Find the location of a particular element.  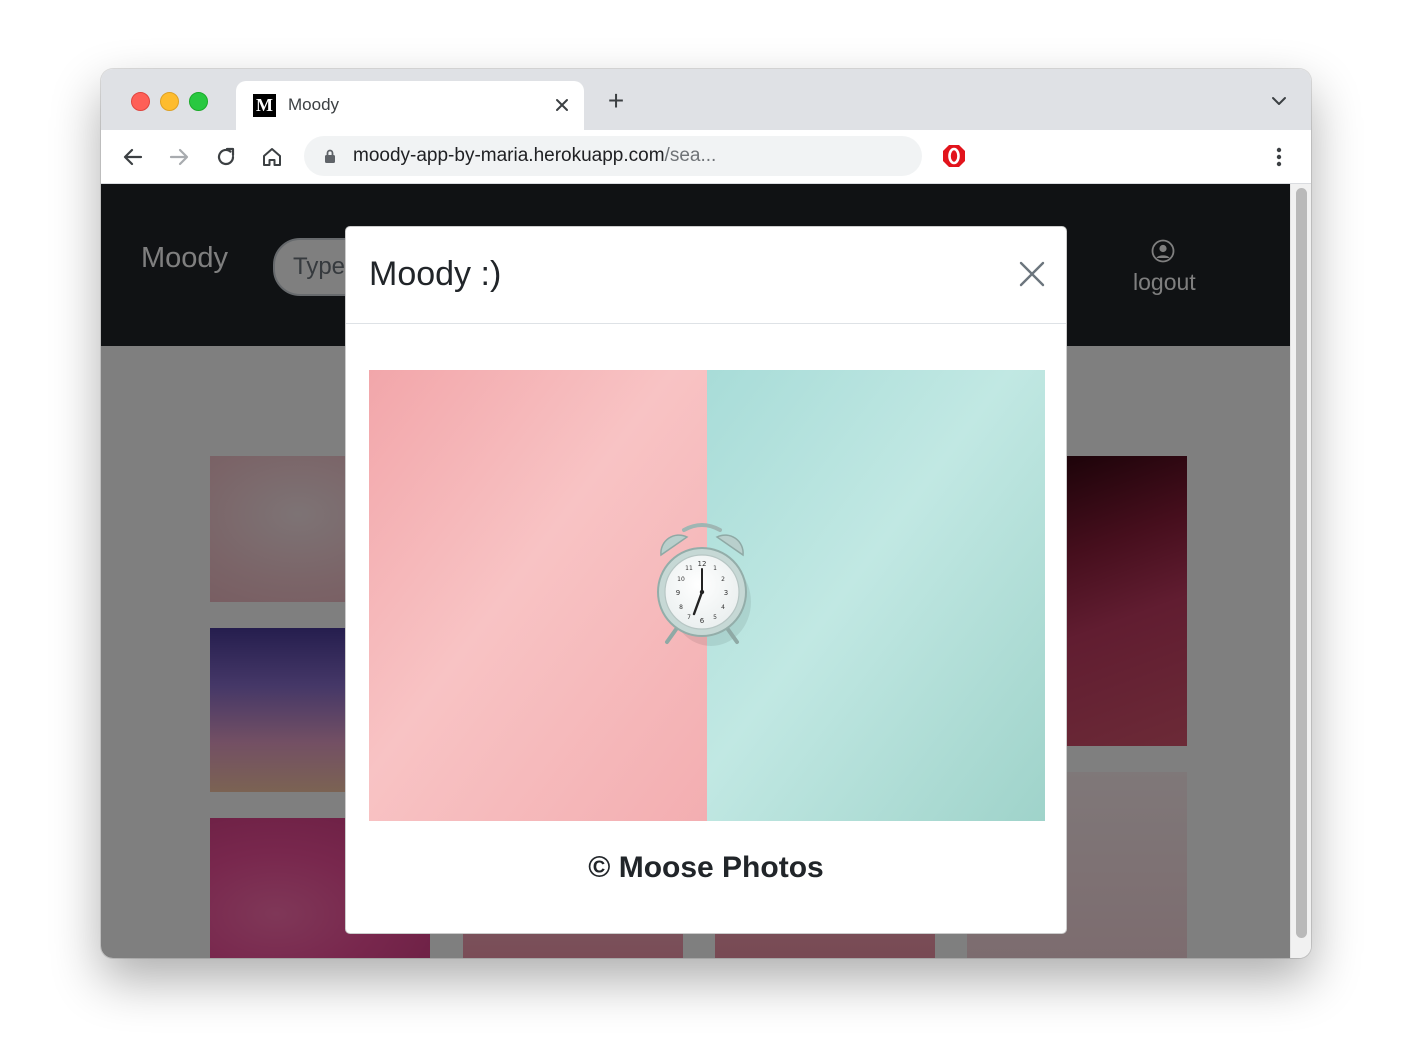

new-tab-button: + is located at coordinates (616, 101).